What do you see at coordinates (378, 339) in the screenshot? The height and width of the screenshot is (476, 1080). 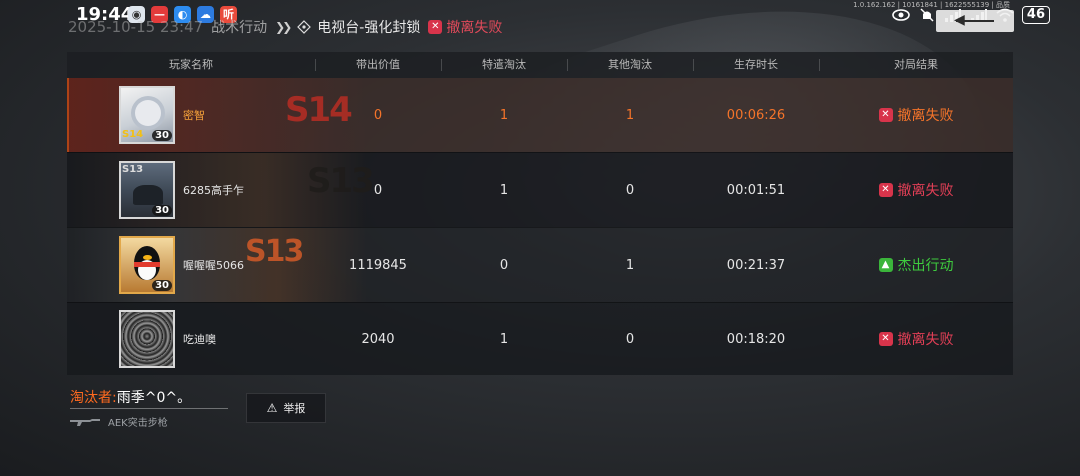 I see `extracted-value: 2040` at bounding box center [378, 339].